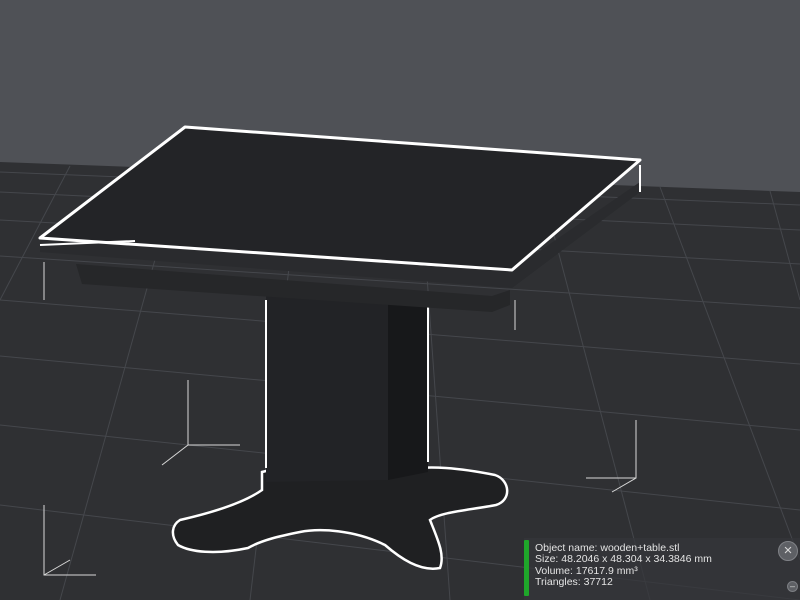  Describe the element at coordinates (327, 388) in the screenshot. I see `table-pedestal` at that location.